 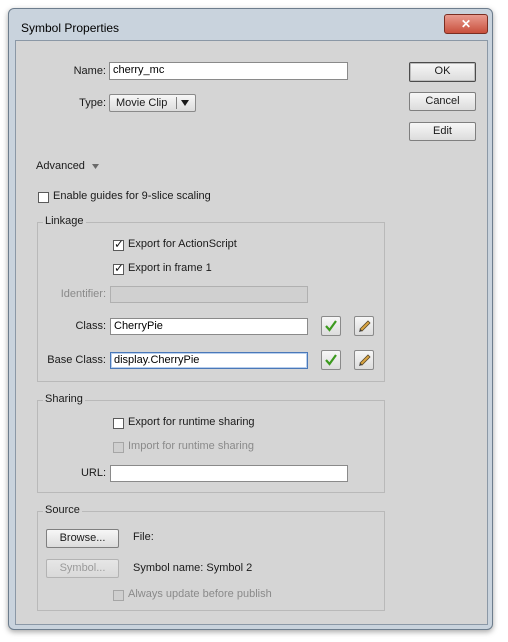 I want to click on import-runtime-checkbox, so click(x=118, y=447).